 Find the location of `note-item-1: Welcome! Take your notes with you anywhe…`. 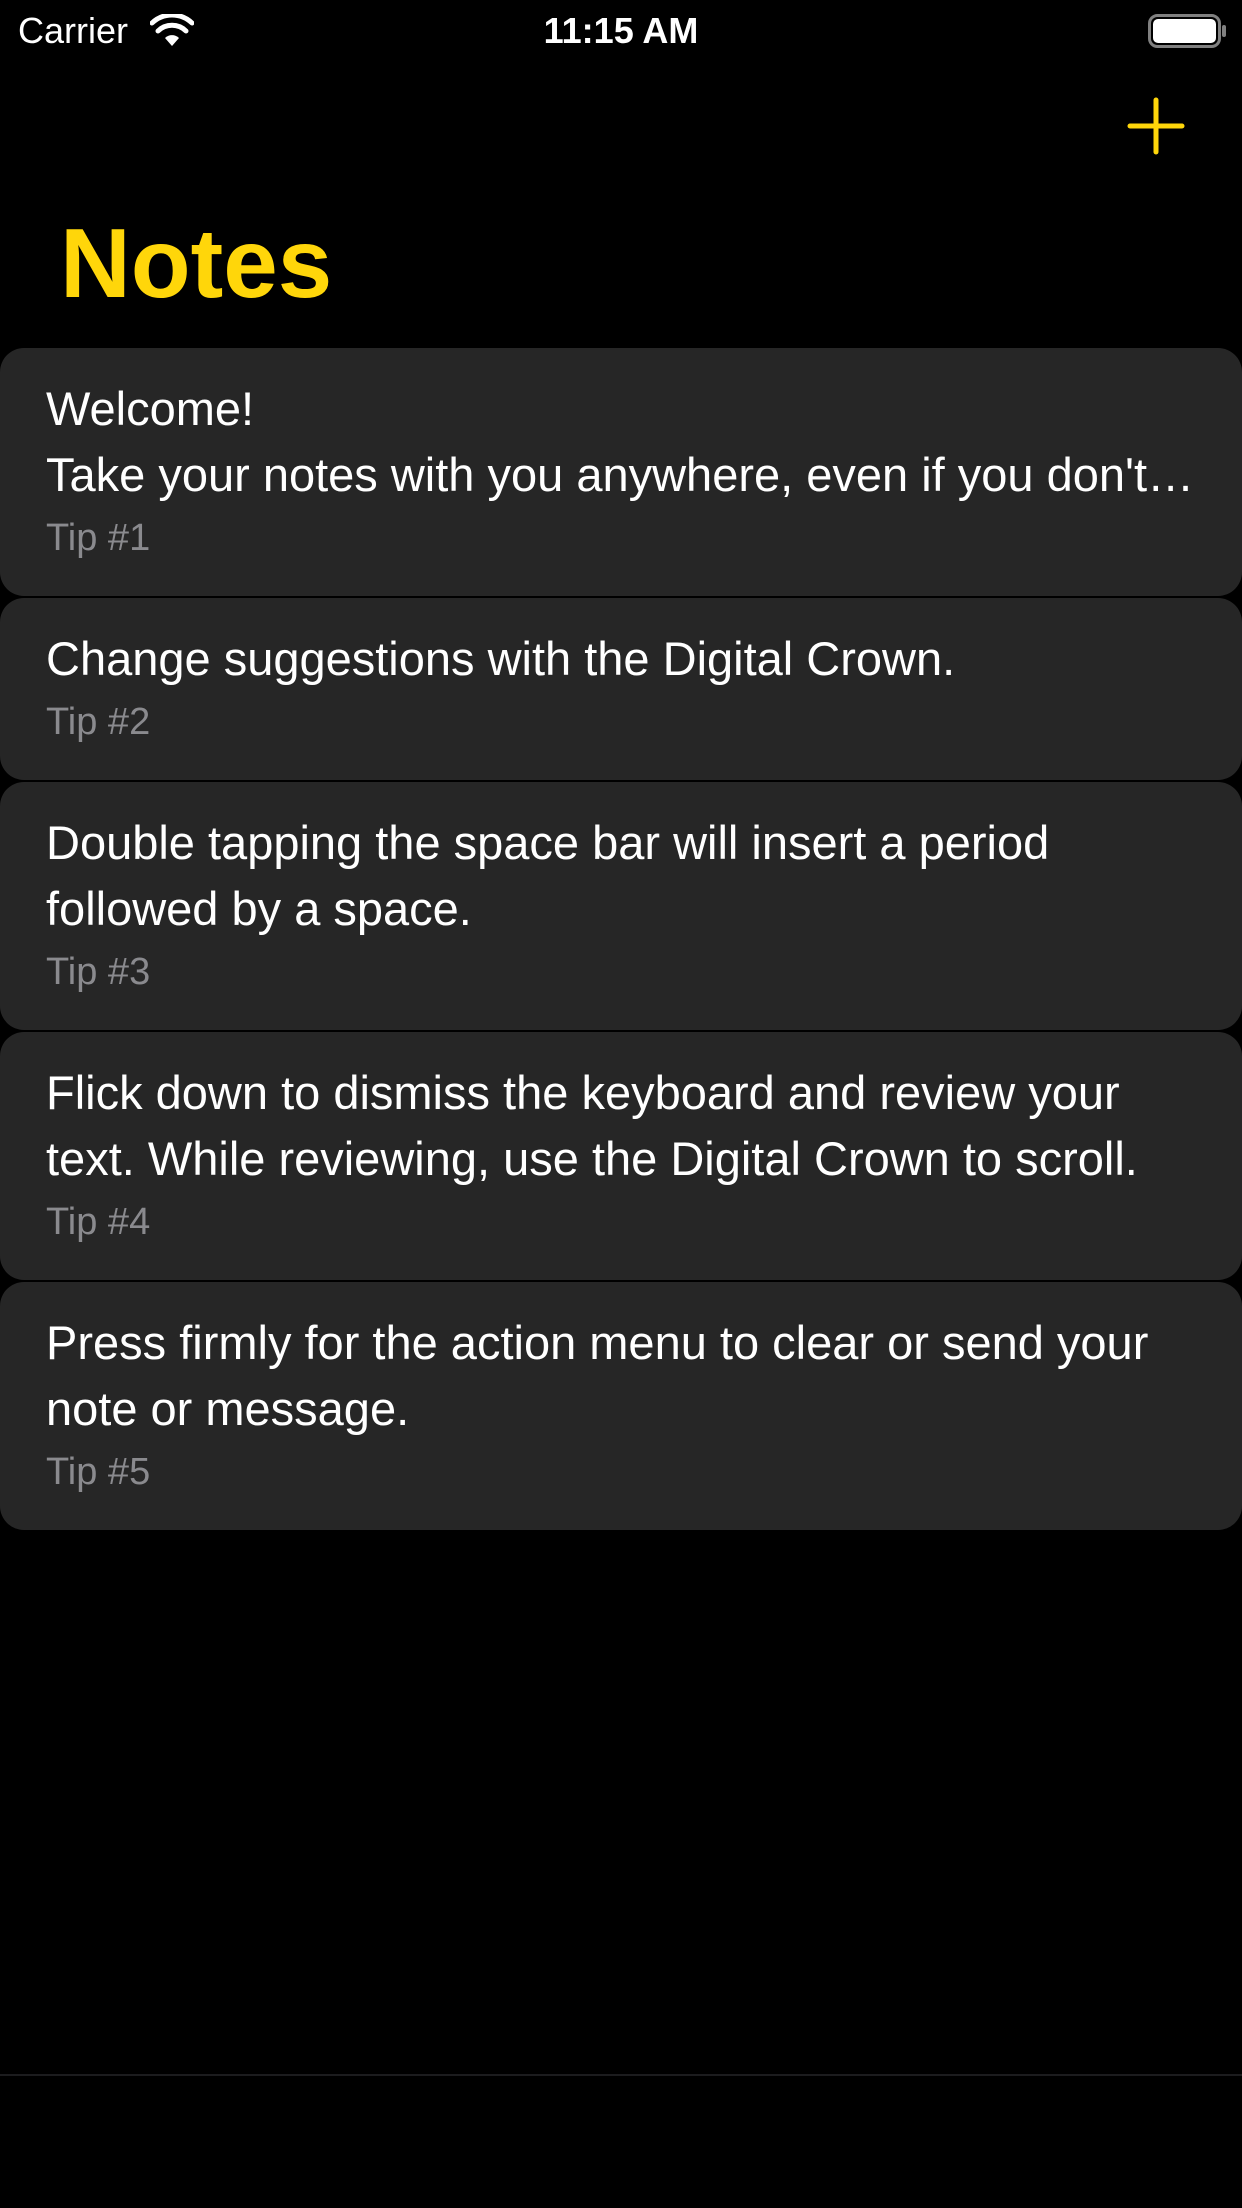

note-item-1: Welcome! Take your notes with you anywhe… is located at coordinates (621, 472).